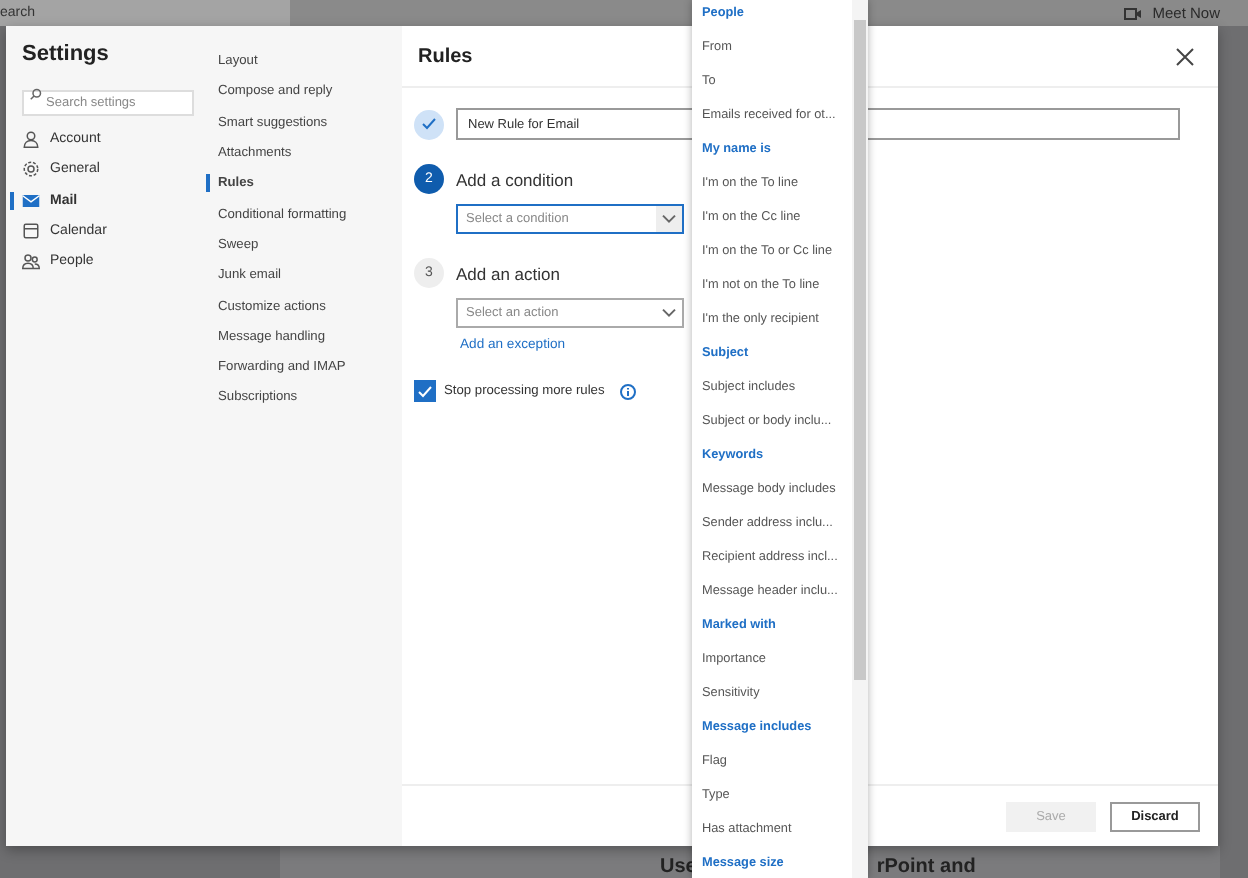 Image resolution: width=1248 pixels, height=878 pixels. Describe the element at coordinates (515, 179) in the screenshot. I see `step-label: Add a condition` at that location.